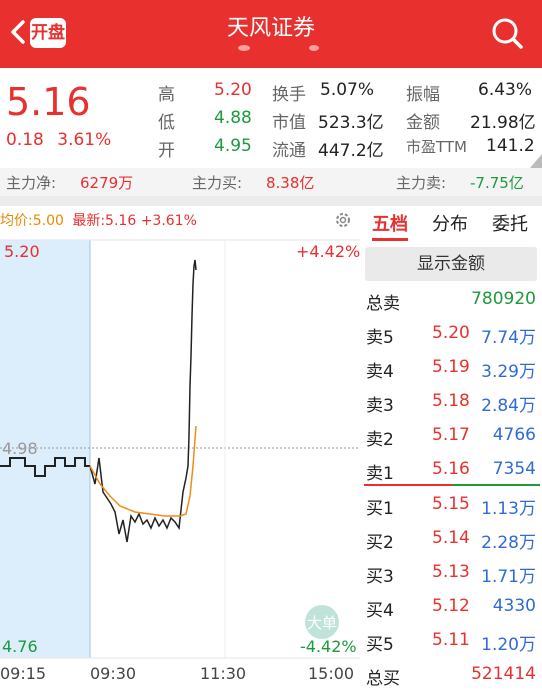  What do you see at coordinates (143, 471) in the screenshot?
I see `avg-price-line` at bounding box center [143, 471].